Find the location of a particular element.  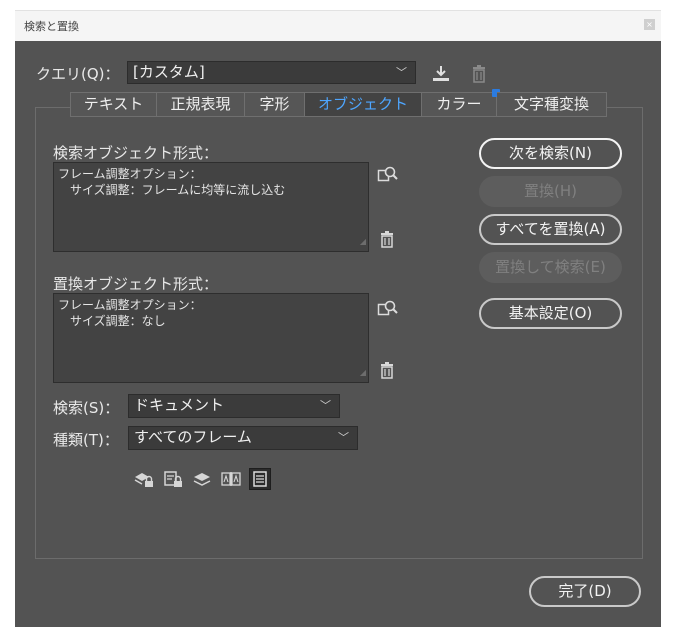

tab-text: テキスト is located at coordinates (113, 104).